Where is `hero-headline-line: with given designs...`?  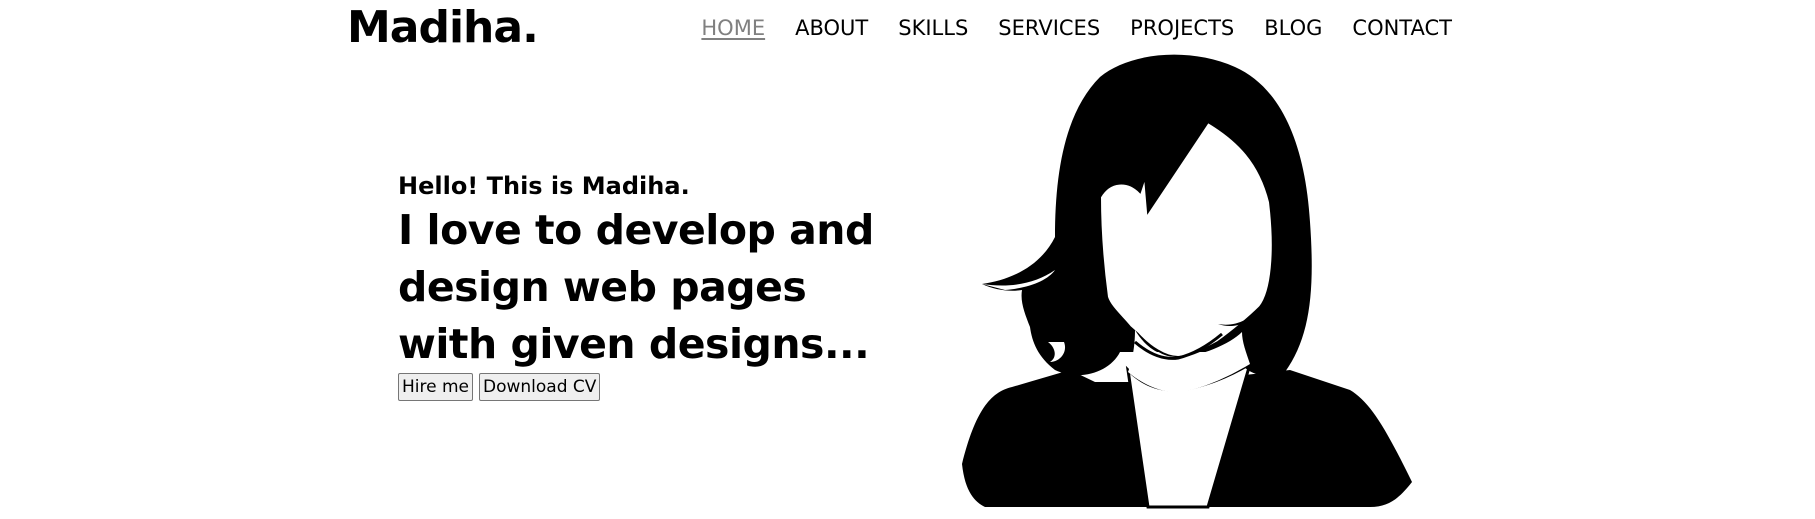 hero-headline-line: with given designs... is located at coordinates (634, 344).